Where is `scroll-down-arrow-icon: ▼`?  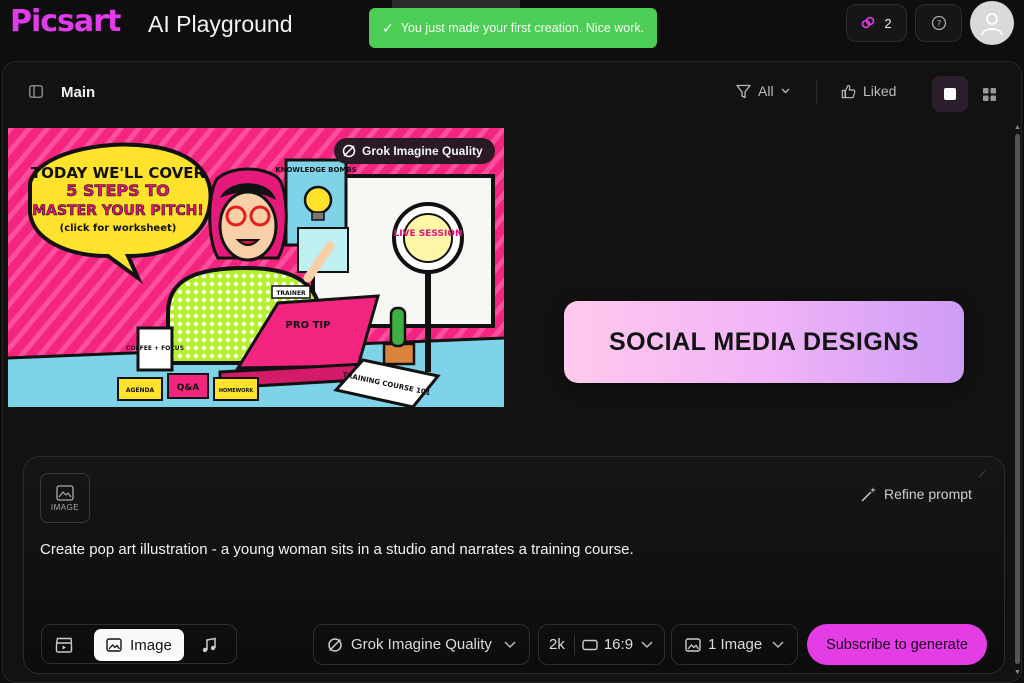
scroll-down-arrow-icon: ▼ is located at coordinates (1017, 672).